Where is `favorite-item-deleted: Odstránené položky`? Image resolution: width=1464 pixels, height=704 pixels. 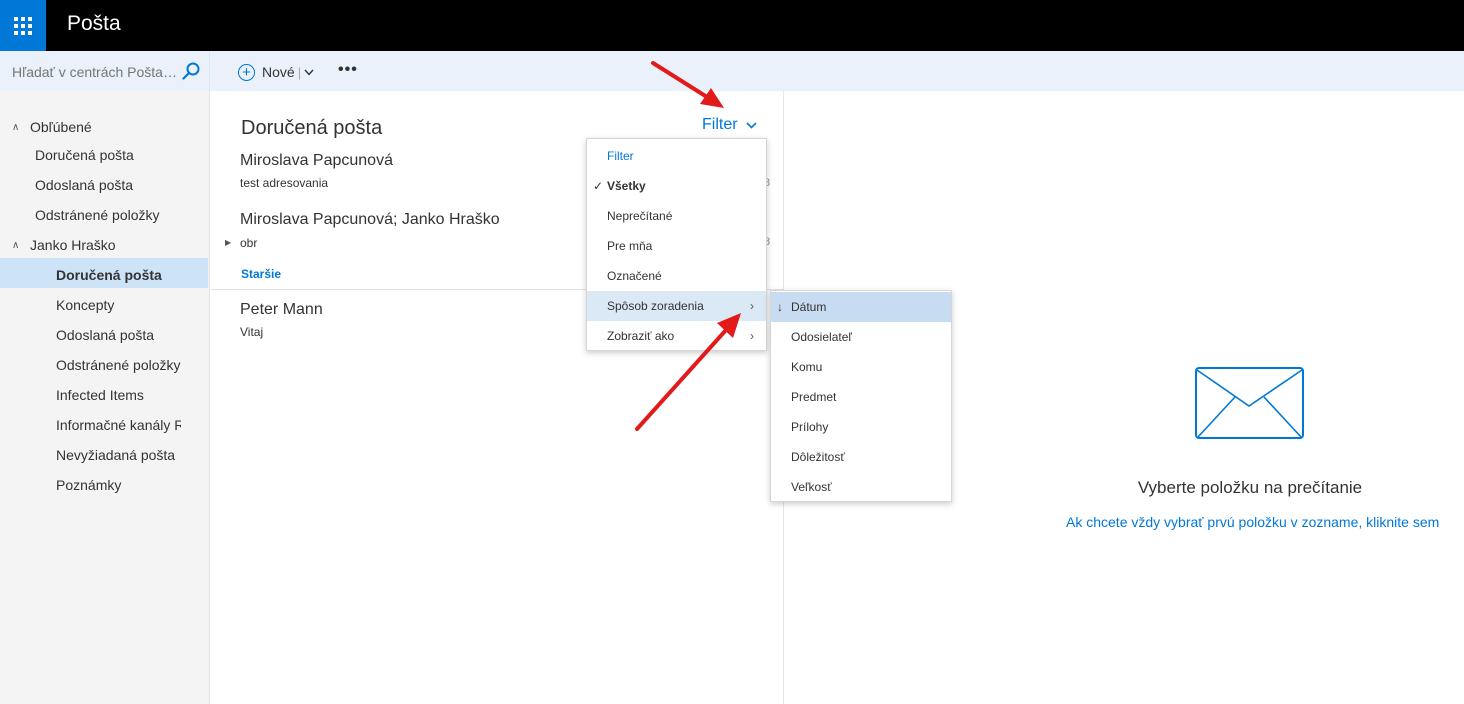
favorite-item-deleted: Odstránené položky is located at coordinates (110, 215).